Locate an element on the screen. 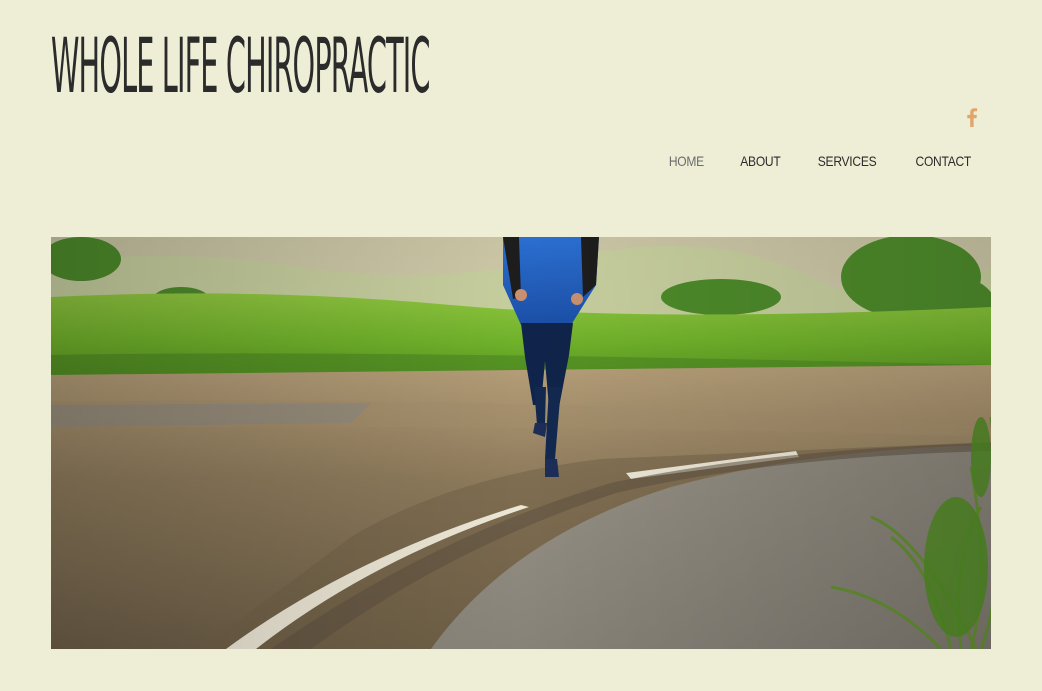 The width and height of the screenshot is (1042, 691). main-navigation: HOME ABOUT SERVICES CONTACT is located at coordinates (821, 161).